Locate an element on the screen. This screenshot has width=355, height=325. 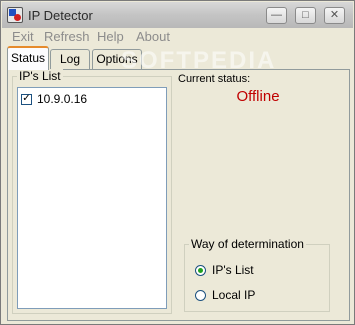
minimize-icon: — is located at coordinates (276, 15).